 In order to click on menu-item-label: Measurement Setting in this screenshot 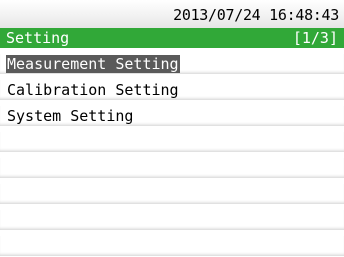, I will do `click(93, 64)`.